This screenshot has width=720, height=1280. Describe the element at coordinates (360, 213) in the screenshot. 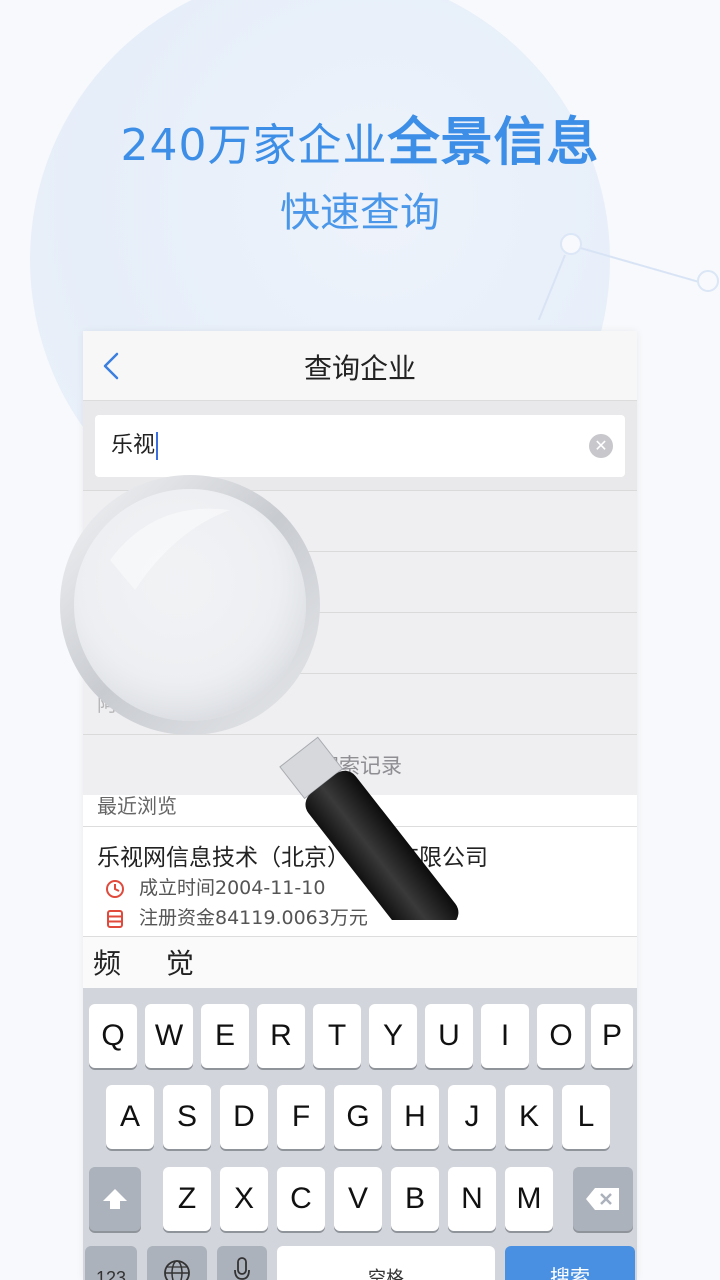

I see `promo-subline: 快速查询` at that location.